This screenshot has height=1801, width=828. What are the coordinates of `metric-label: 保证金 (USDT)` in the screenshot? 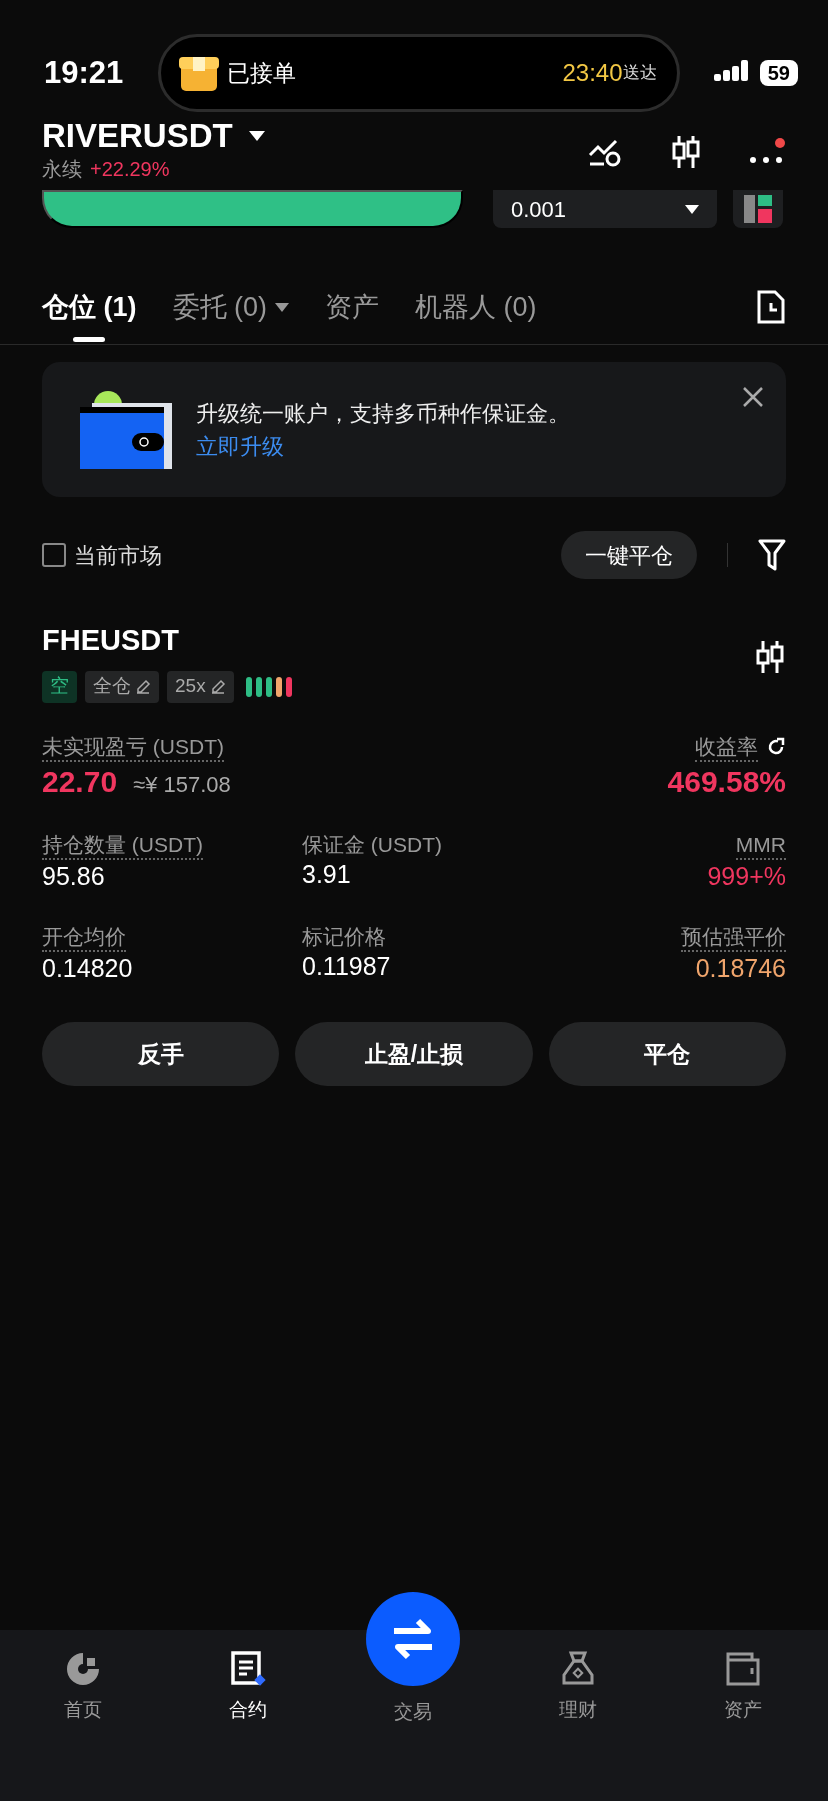 It's located at (372, 844).